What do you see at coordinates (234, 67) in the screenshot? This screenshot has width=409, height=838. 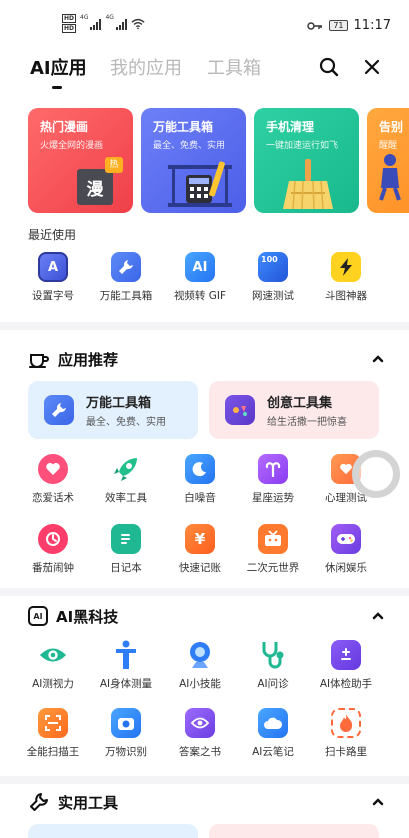 I see `tab-toolbox: 工具箱` at bounding box center [234, 67].